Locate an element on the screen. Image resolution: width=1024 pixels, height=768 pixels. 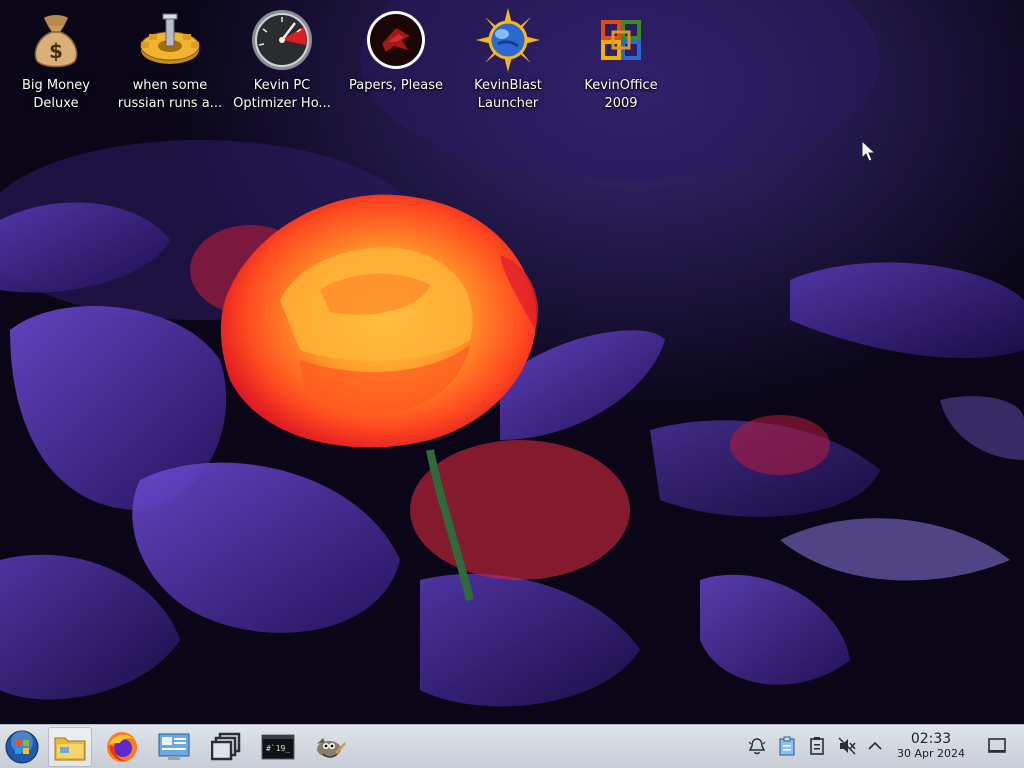
tray-clipboard is located at coordinates (787, 746).